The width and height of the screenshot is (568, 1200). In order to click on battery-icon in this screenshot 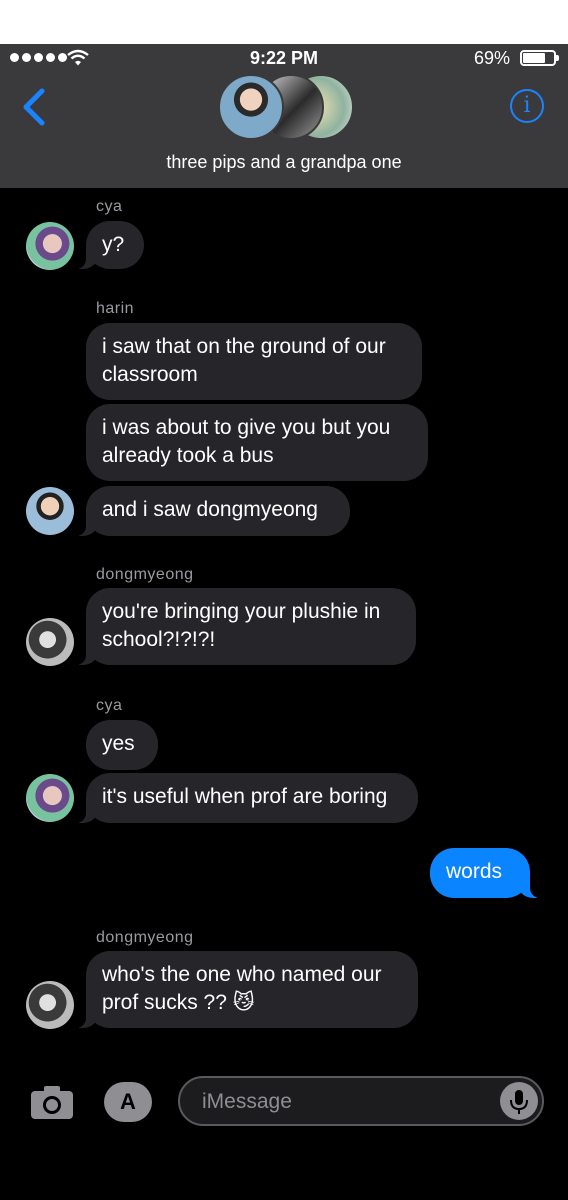, I will do `click(539, 58)`.